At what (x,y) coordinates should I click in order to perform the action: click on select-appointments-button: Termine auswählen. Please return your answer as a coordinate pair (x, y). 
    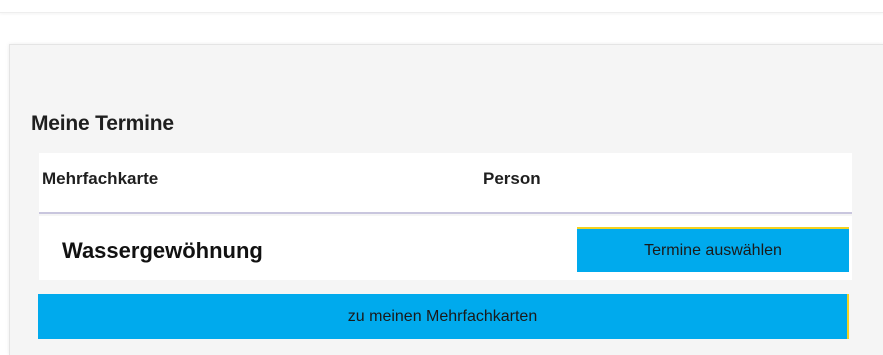
    Looking at the image, I should click on (713, 249).